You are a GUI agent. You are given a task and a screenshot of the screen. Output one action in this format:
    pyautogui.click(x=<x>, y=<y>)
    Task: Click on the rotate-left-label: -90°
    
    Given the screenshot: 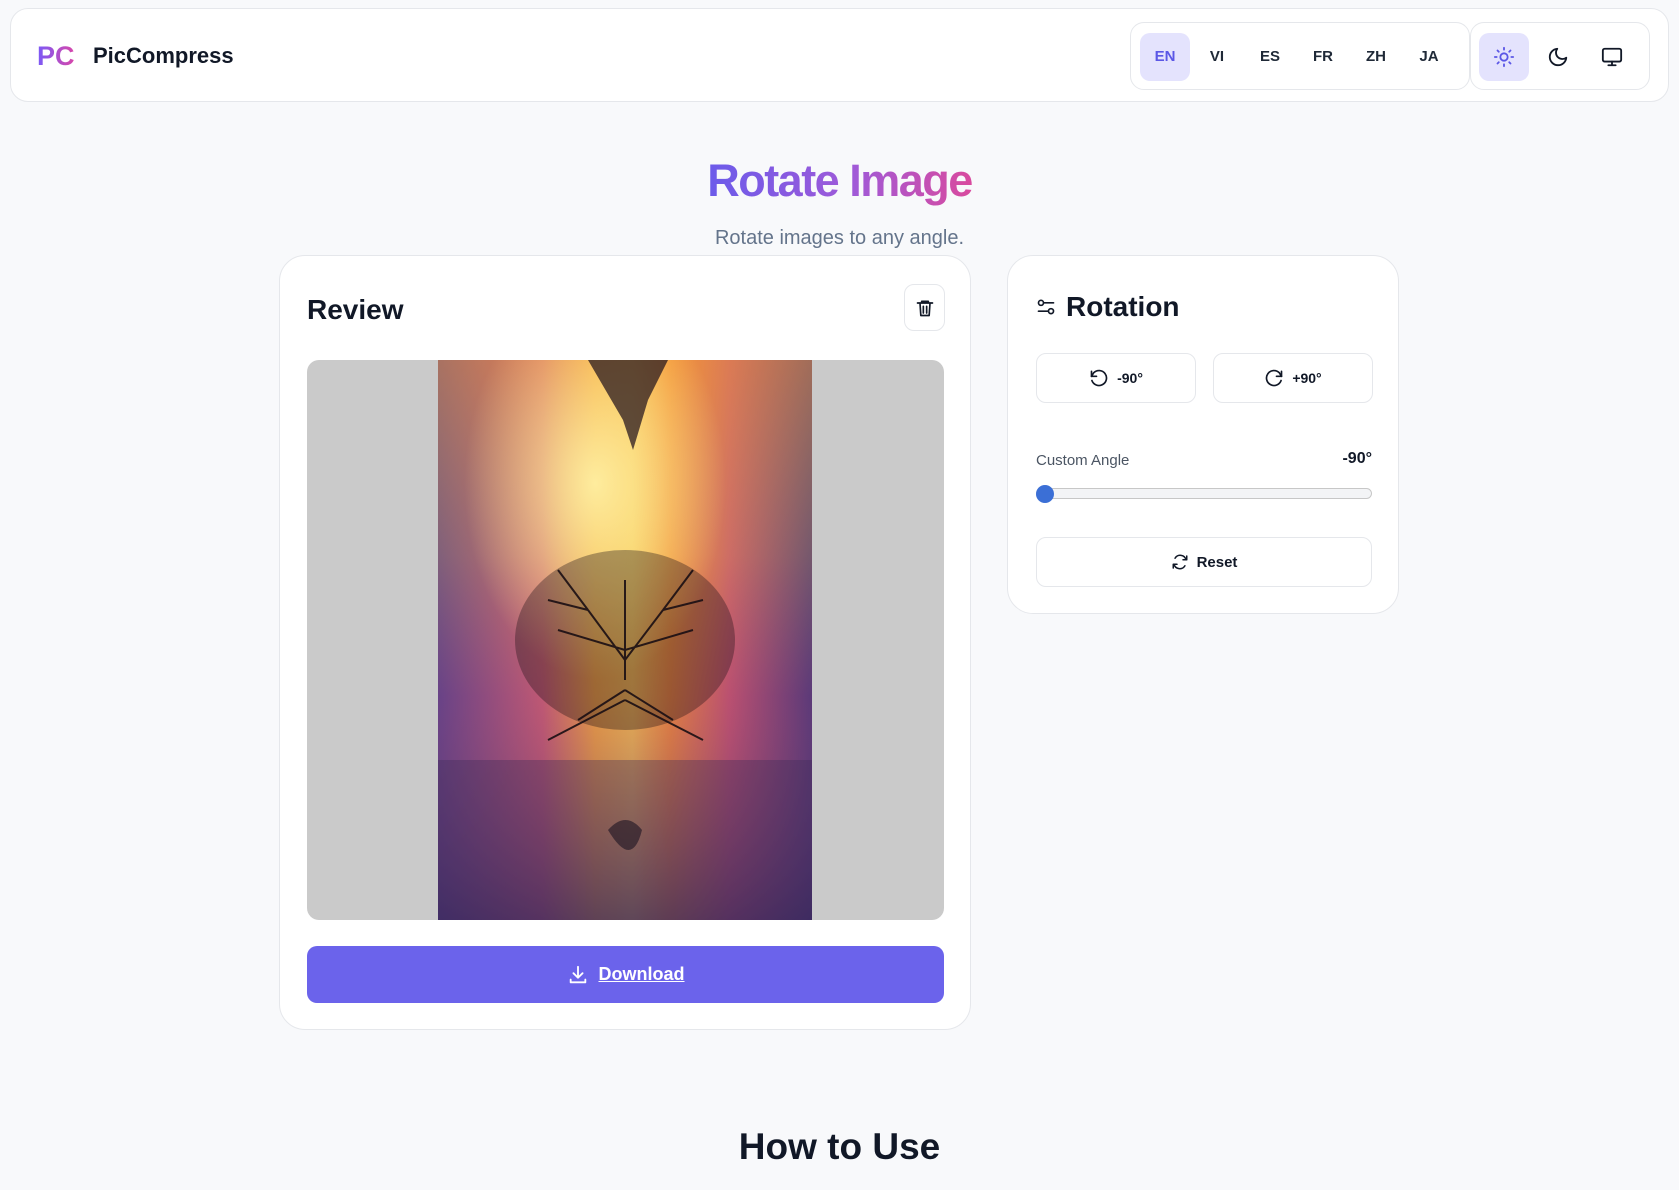 What is the action you would take?
    pyautogui.click(x=1130, y=378)
    